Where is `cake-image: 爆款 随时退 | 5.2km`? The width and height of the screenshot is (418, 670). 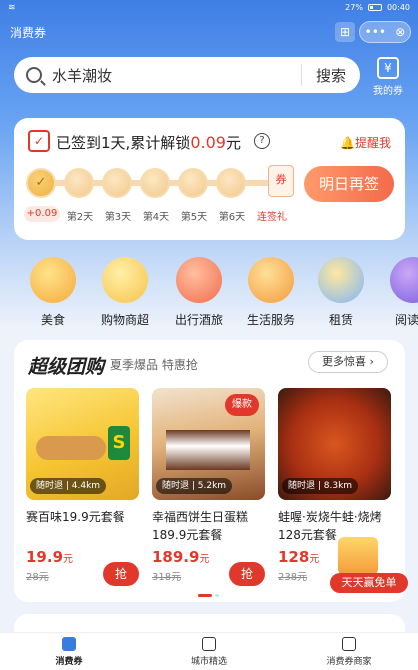
cake-image: 爆款 随时退 | 5.2km is located at coordinates (208, 444).